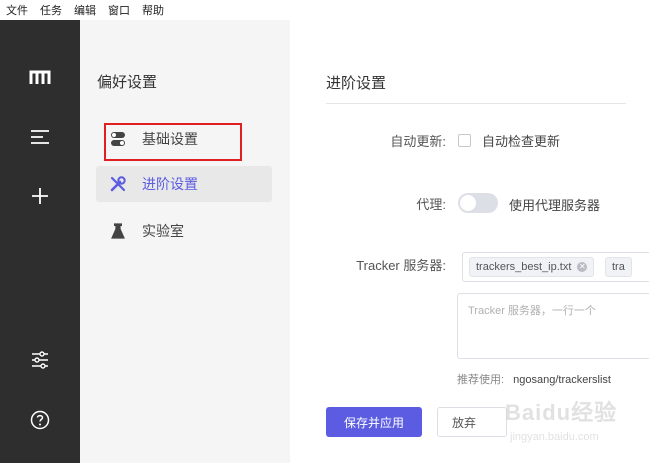 The image size is (649, 463). I want to click on sidebar-item-advanced: 进阶设置, so click(184, 184).